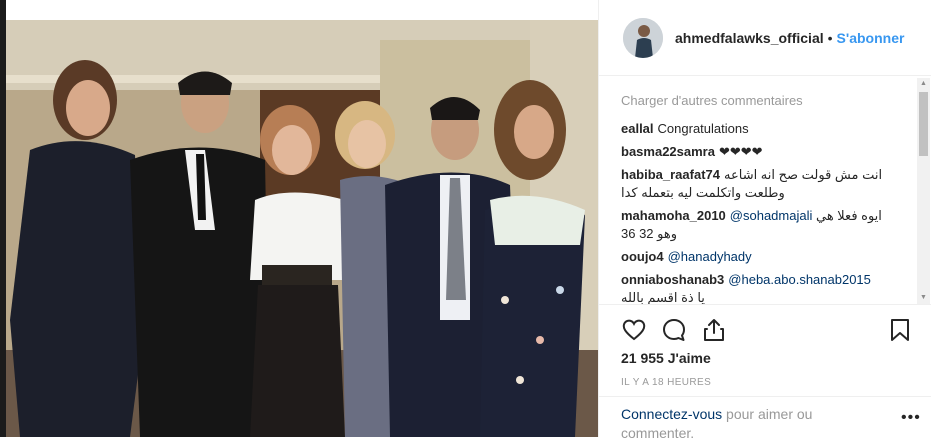 This screenshot has height=443, width=931. What do you see at coordinates (871, 38) in the screenshot?
I see `follow-button: S'abonner` at bounding box center [871, 38].